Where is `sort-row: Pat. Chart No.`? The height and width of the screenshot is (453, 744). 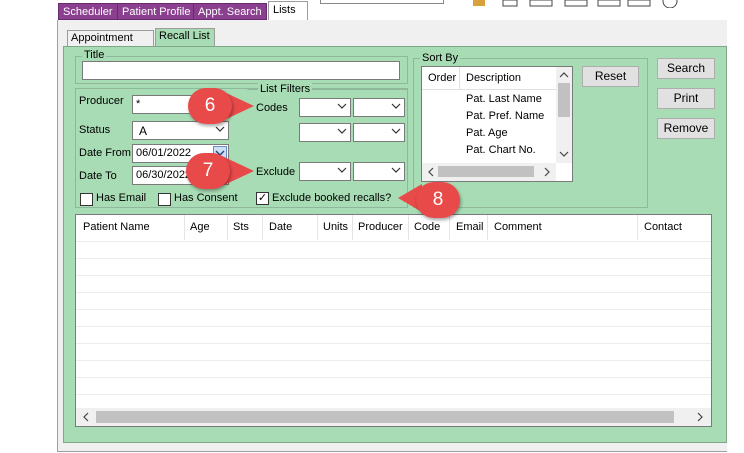 sort-row: Pat. Chart No. is located at coordinates (516, 150).